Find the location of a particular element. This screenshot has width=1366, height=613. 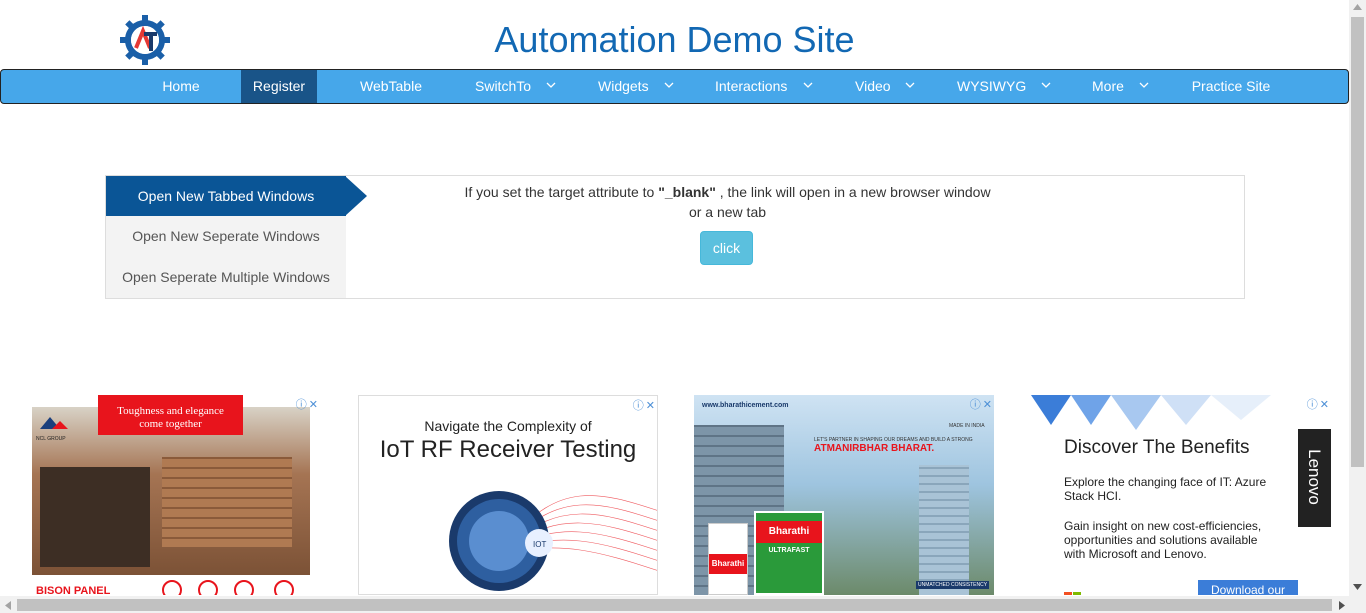

ad-headline: Discover The Benefits is located at coordinates (1157, 447).